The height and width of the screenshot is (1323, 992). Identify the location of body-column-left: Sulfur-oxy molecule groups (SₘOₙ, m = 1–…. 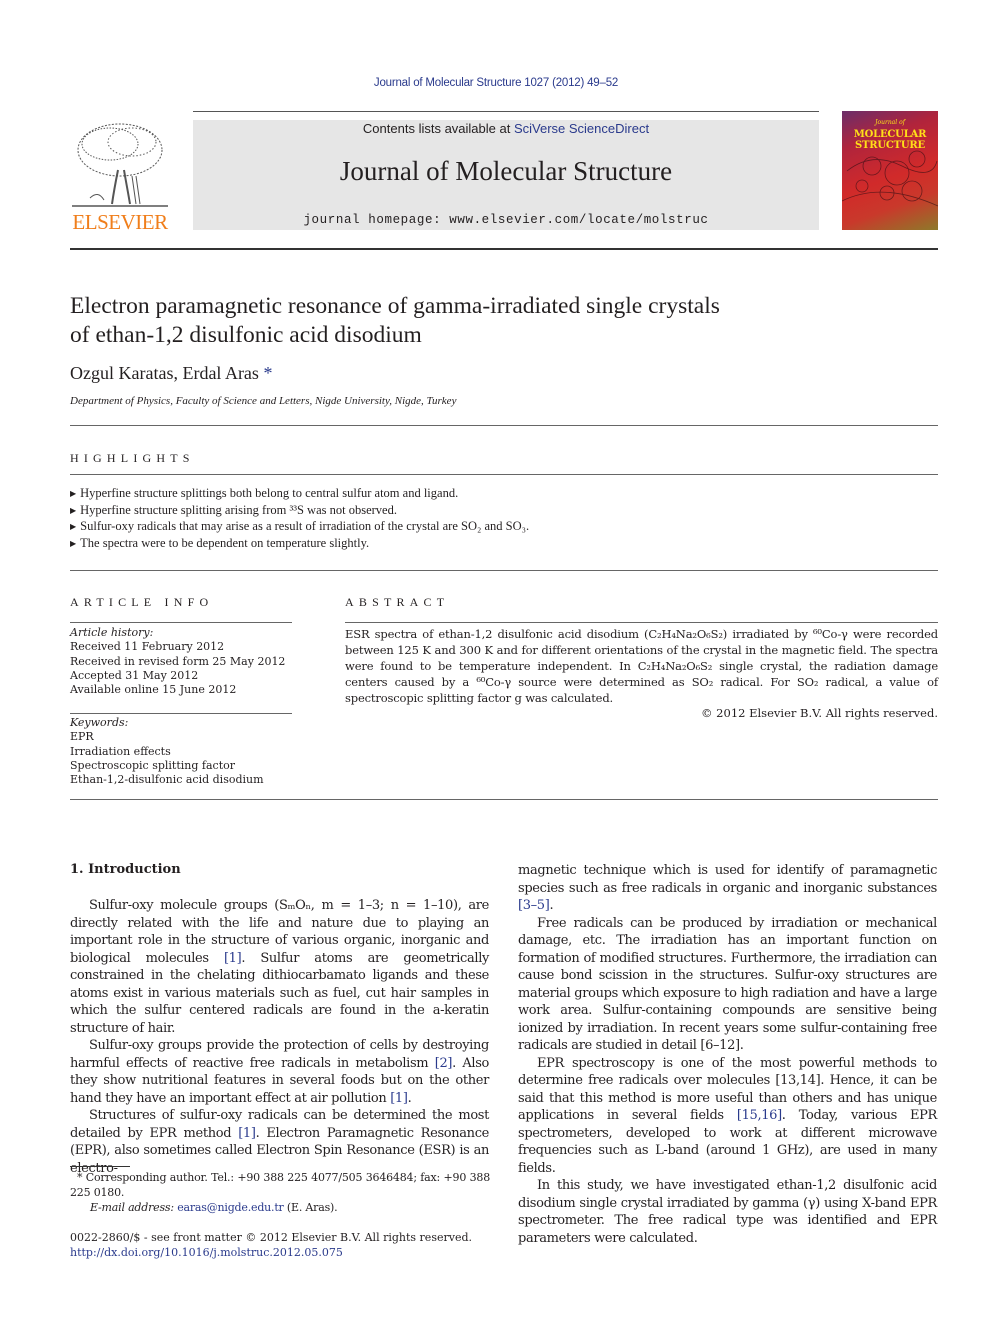
(279, 1037).